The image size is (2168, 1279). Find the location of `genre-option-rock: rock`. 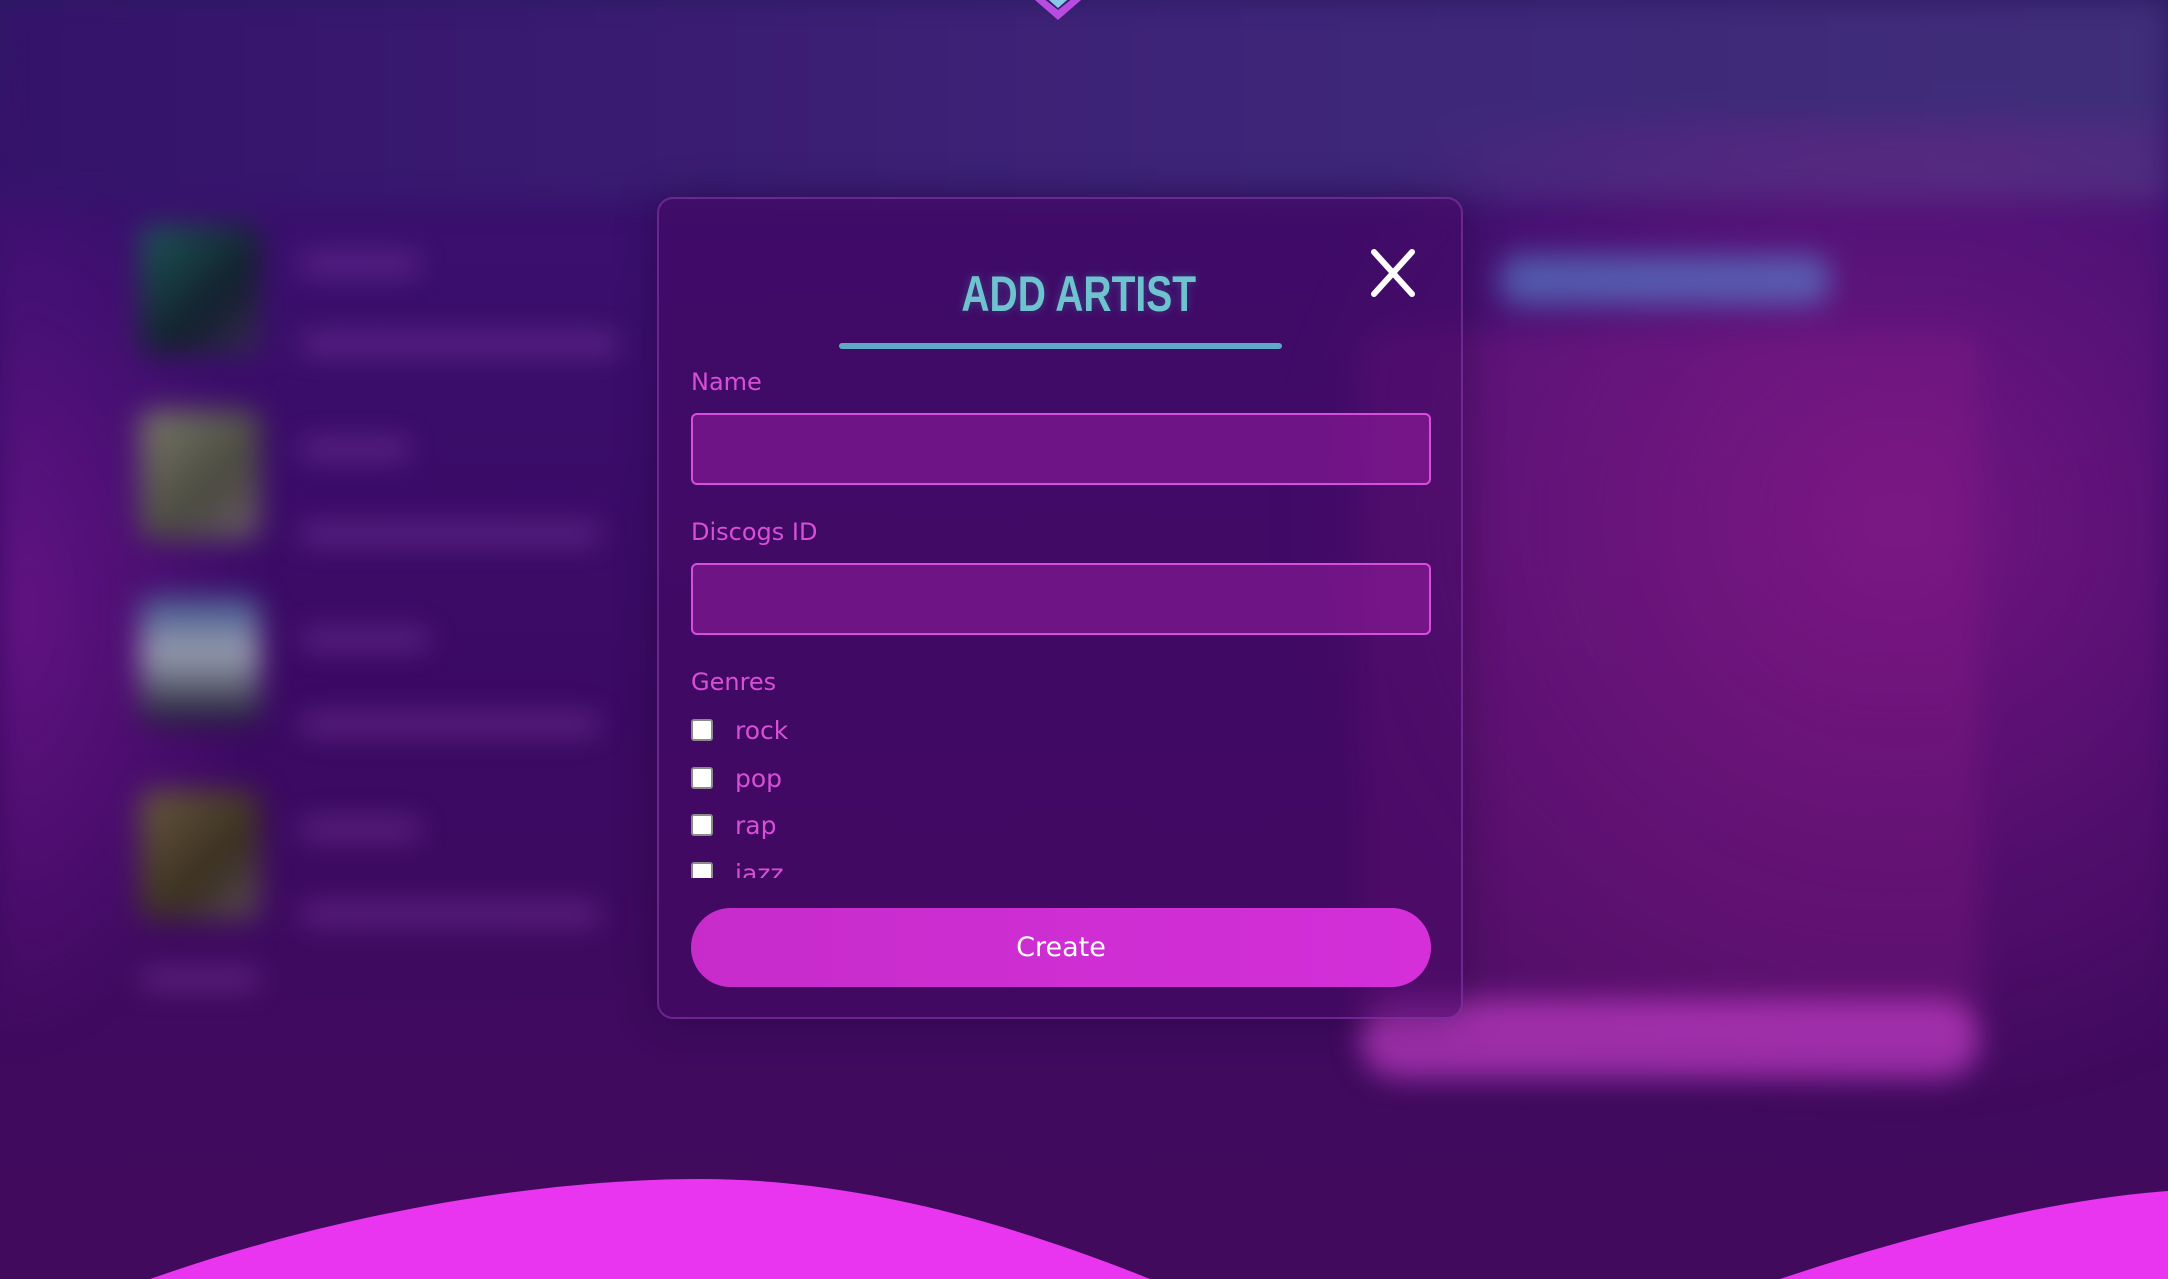

genre-option-rock: rock is located at coordinates (739, 730).